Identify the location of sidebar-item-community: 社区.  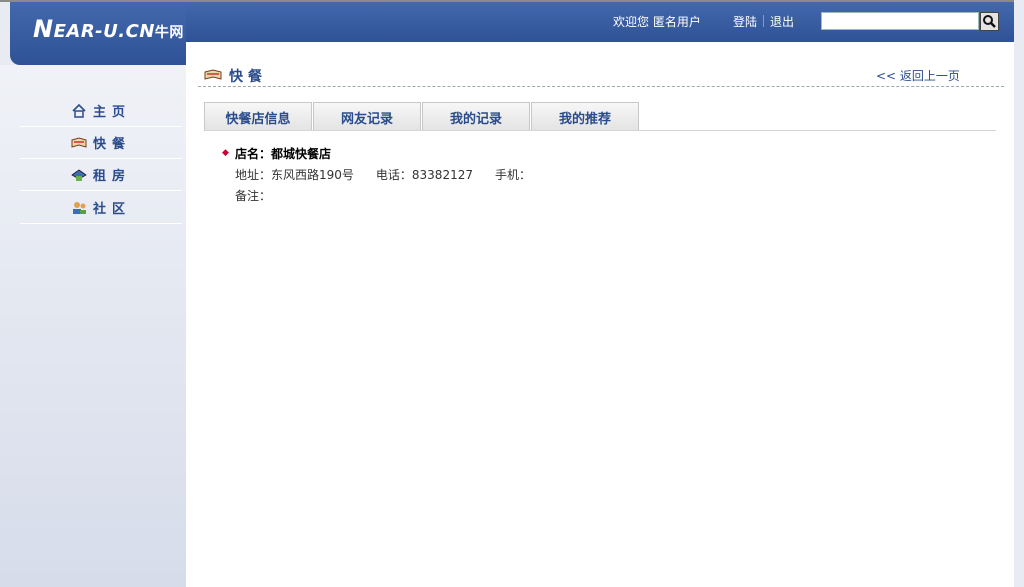
(101, 208).